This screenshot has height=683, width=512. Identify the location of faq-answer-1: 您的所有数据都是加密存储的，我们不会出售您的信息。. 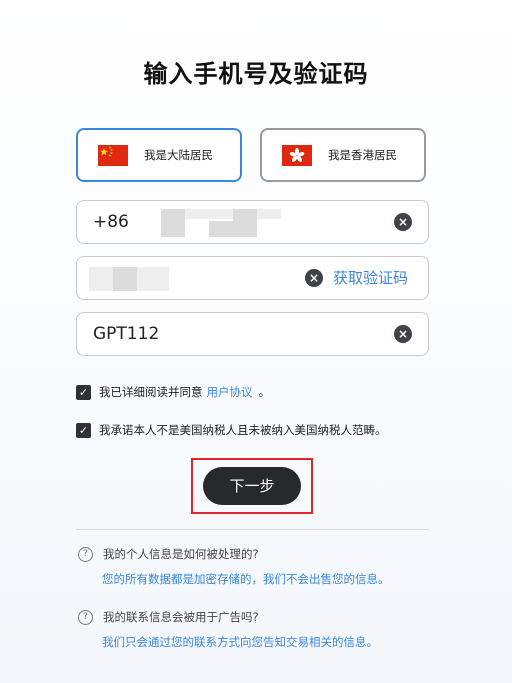
(246, 579).